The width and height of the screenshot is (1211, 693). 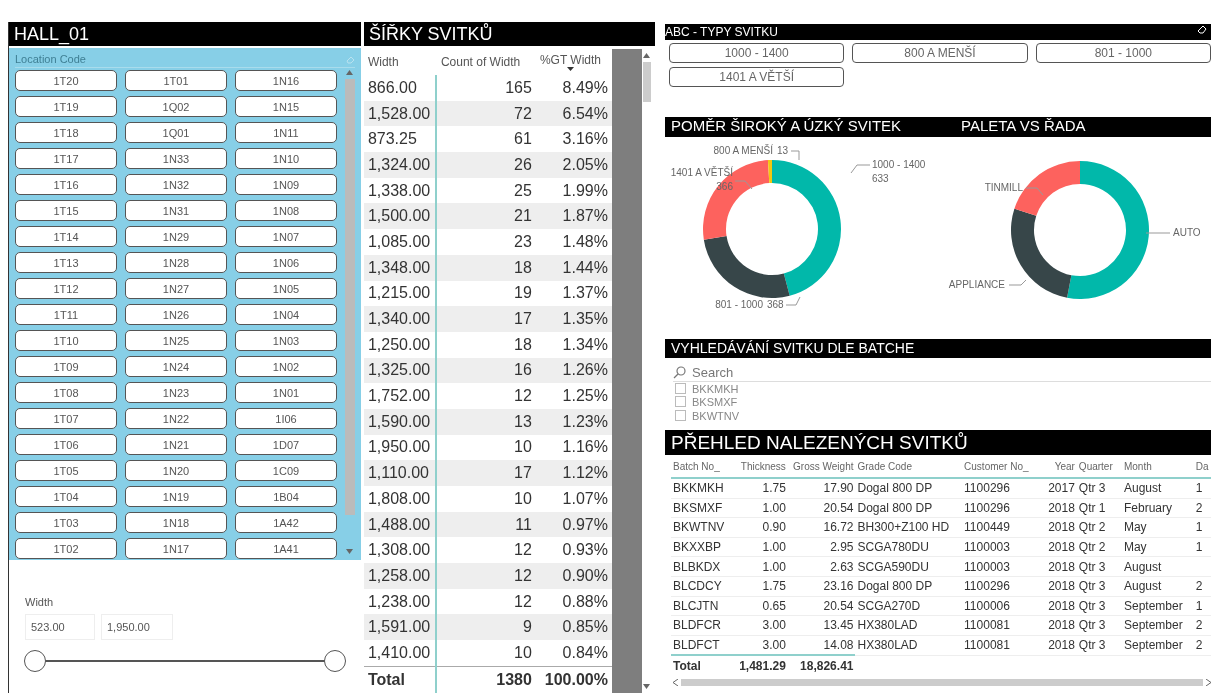 I want to click on location-button: 1N24, so click(x=176, y=366).